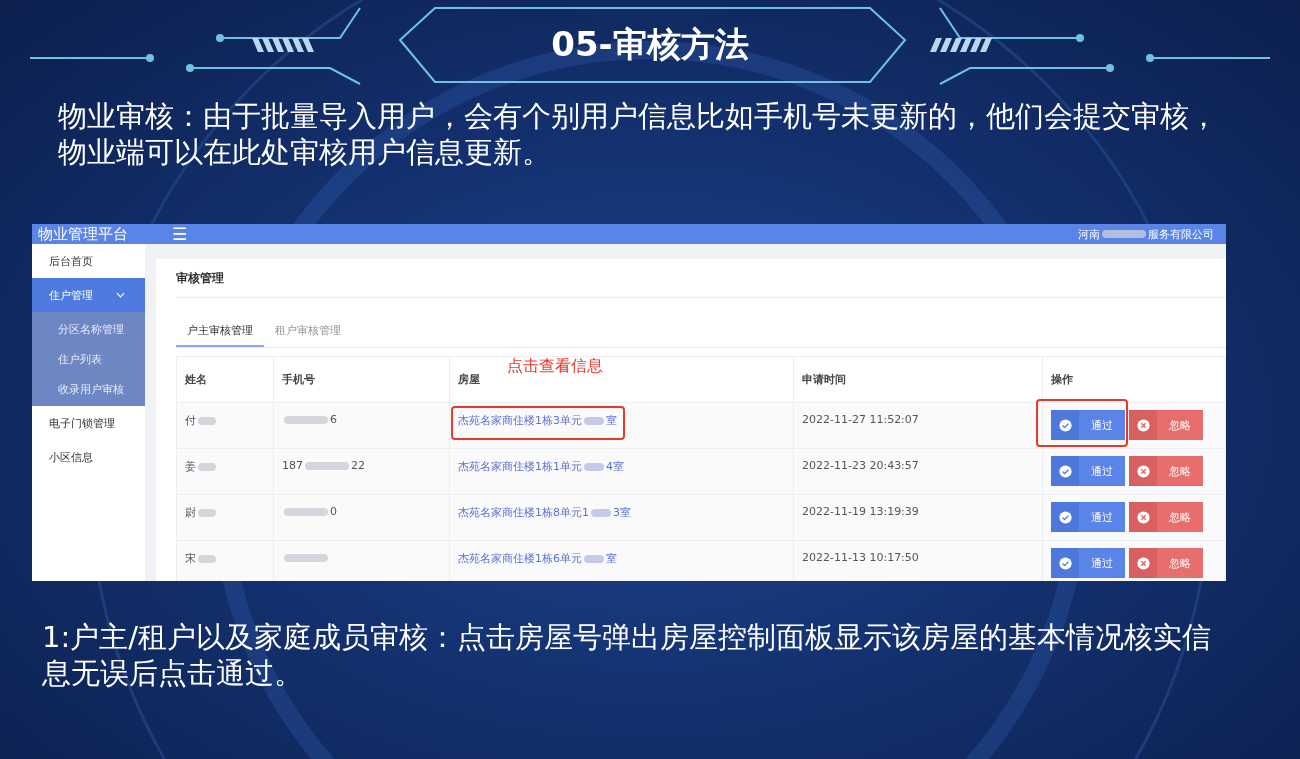 The image size is (1300, 759). What do you see at coordinates (361, 517) in the screenshot?
I see `table-cell: 0` at bounding box center [361, 517].